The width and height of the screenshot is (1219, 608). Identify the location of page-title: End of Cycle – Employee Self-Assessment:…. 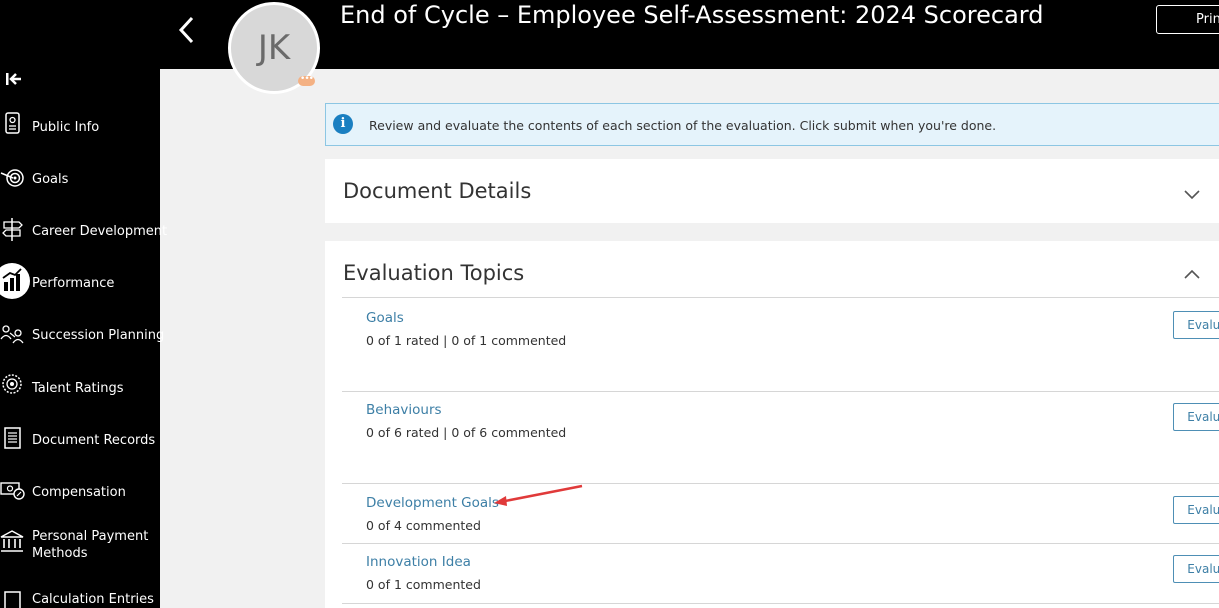
(692, 15).